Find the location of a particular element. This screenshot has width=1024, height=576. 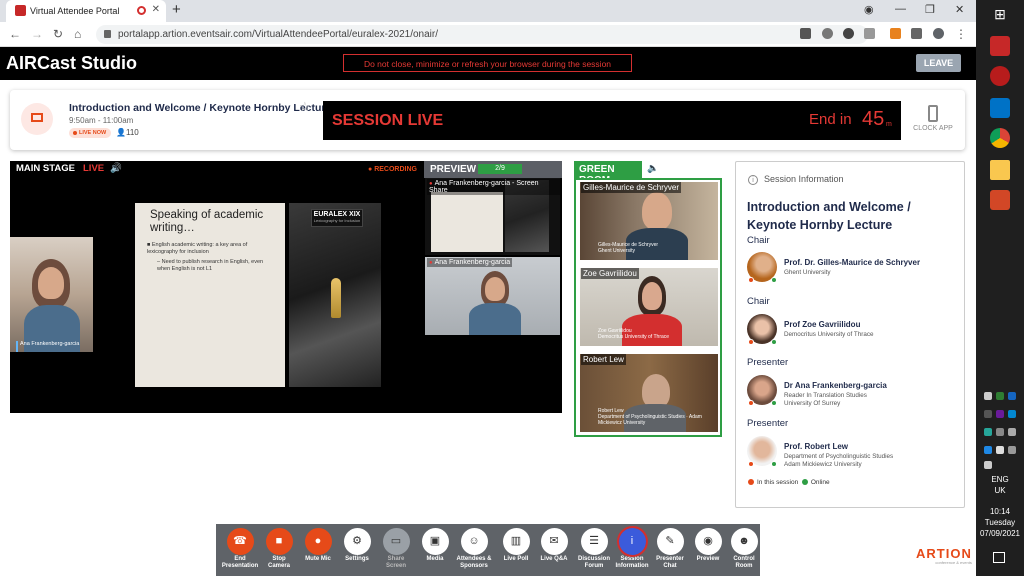

windows-start-icon: ⊞ is located at coordinates (1000, 16).